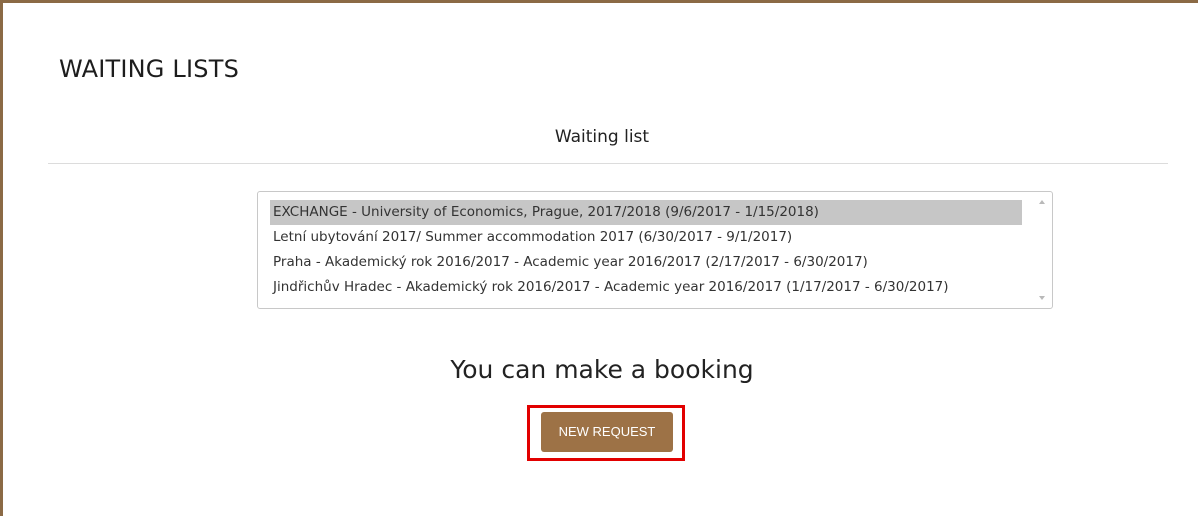 This screenshot has height=516, width=1198. I want to click on chevron-up-icon, so click(1042, 202).